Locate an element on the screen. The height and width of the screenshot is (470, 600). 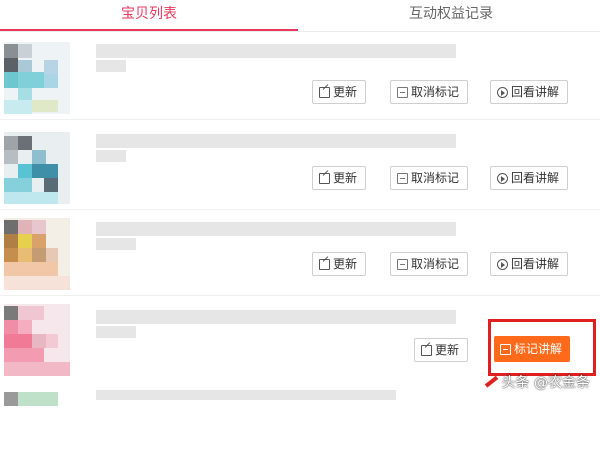
watermark: 头条 @农金条 is located at coordinates (545, 383).